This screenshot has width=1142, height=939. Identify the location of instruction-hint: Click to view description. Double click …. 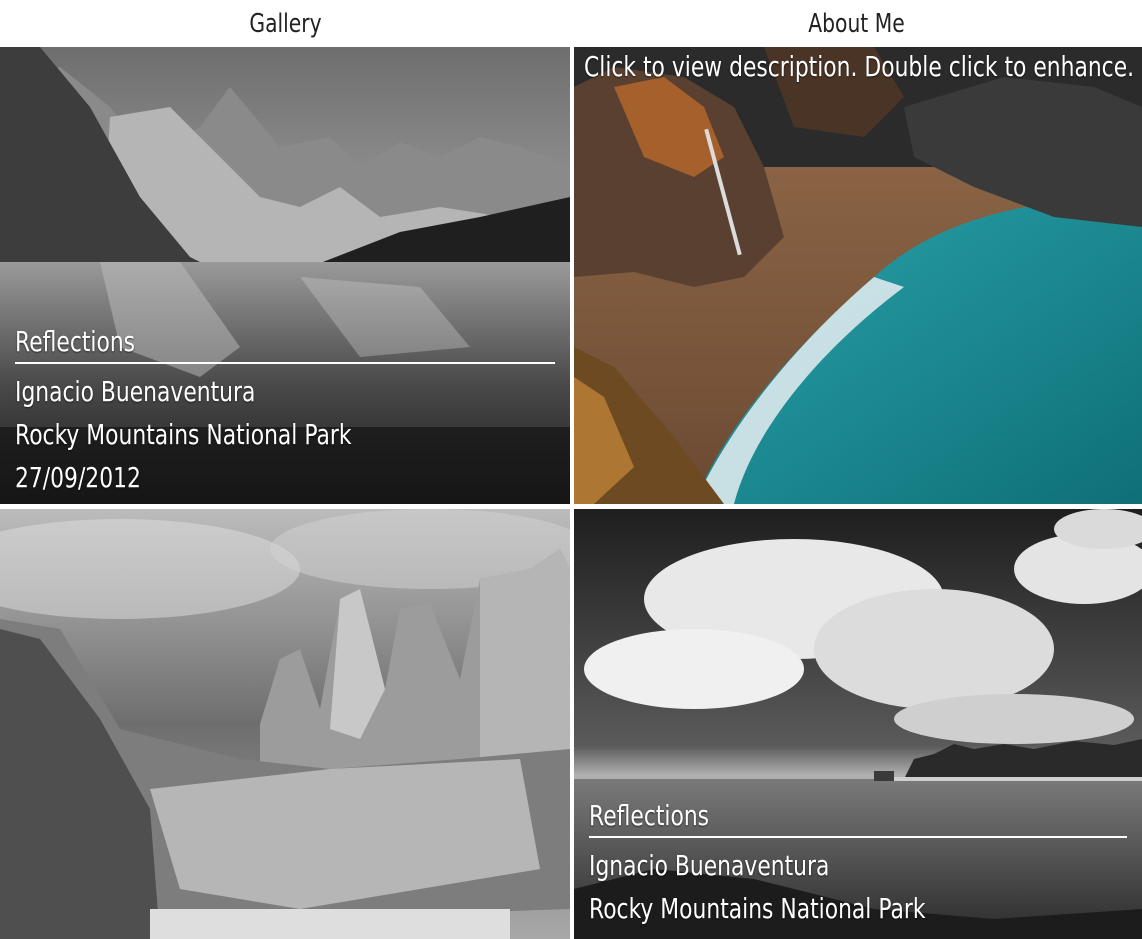
(859, 66).